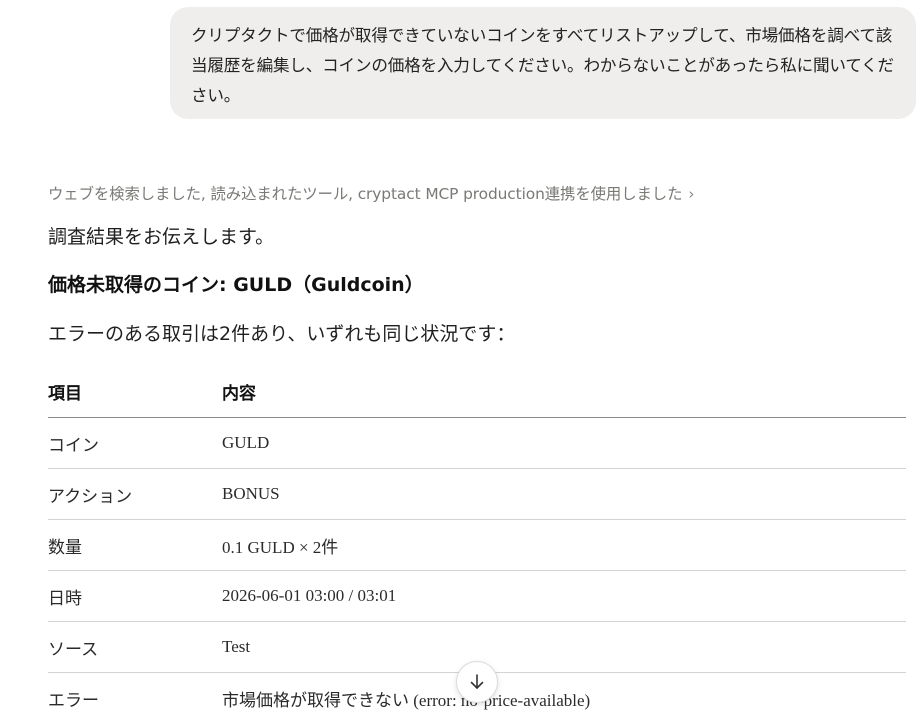 The width and height of the screenshot is (921, 723). Describe the element at coordinates (135, 392) in the screenshot. I see `table-header-item: 項目` at that location.